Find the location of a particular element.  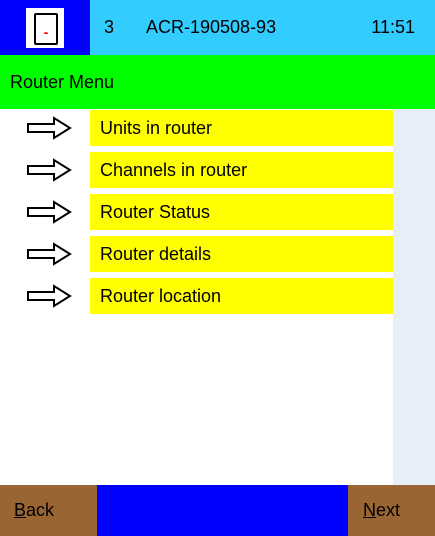

menu-item-label: Router Status is located at coordinates (155, 212).